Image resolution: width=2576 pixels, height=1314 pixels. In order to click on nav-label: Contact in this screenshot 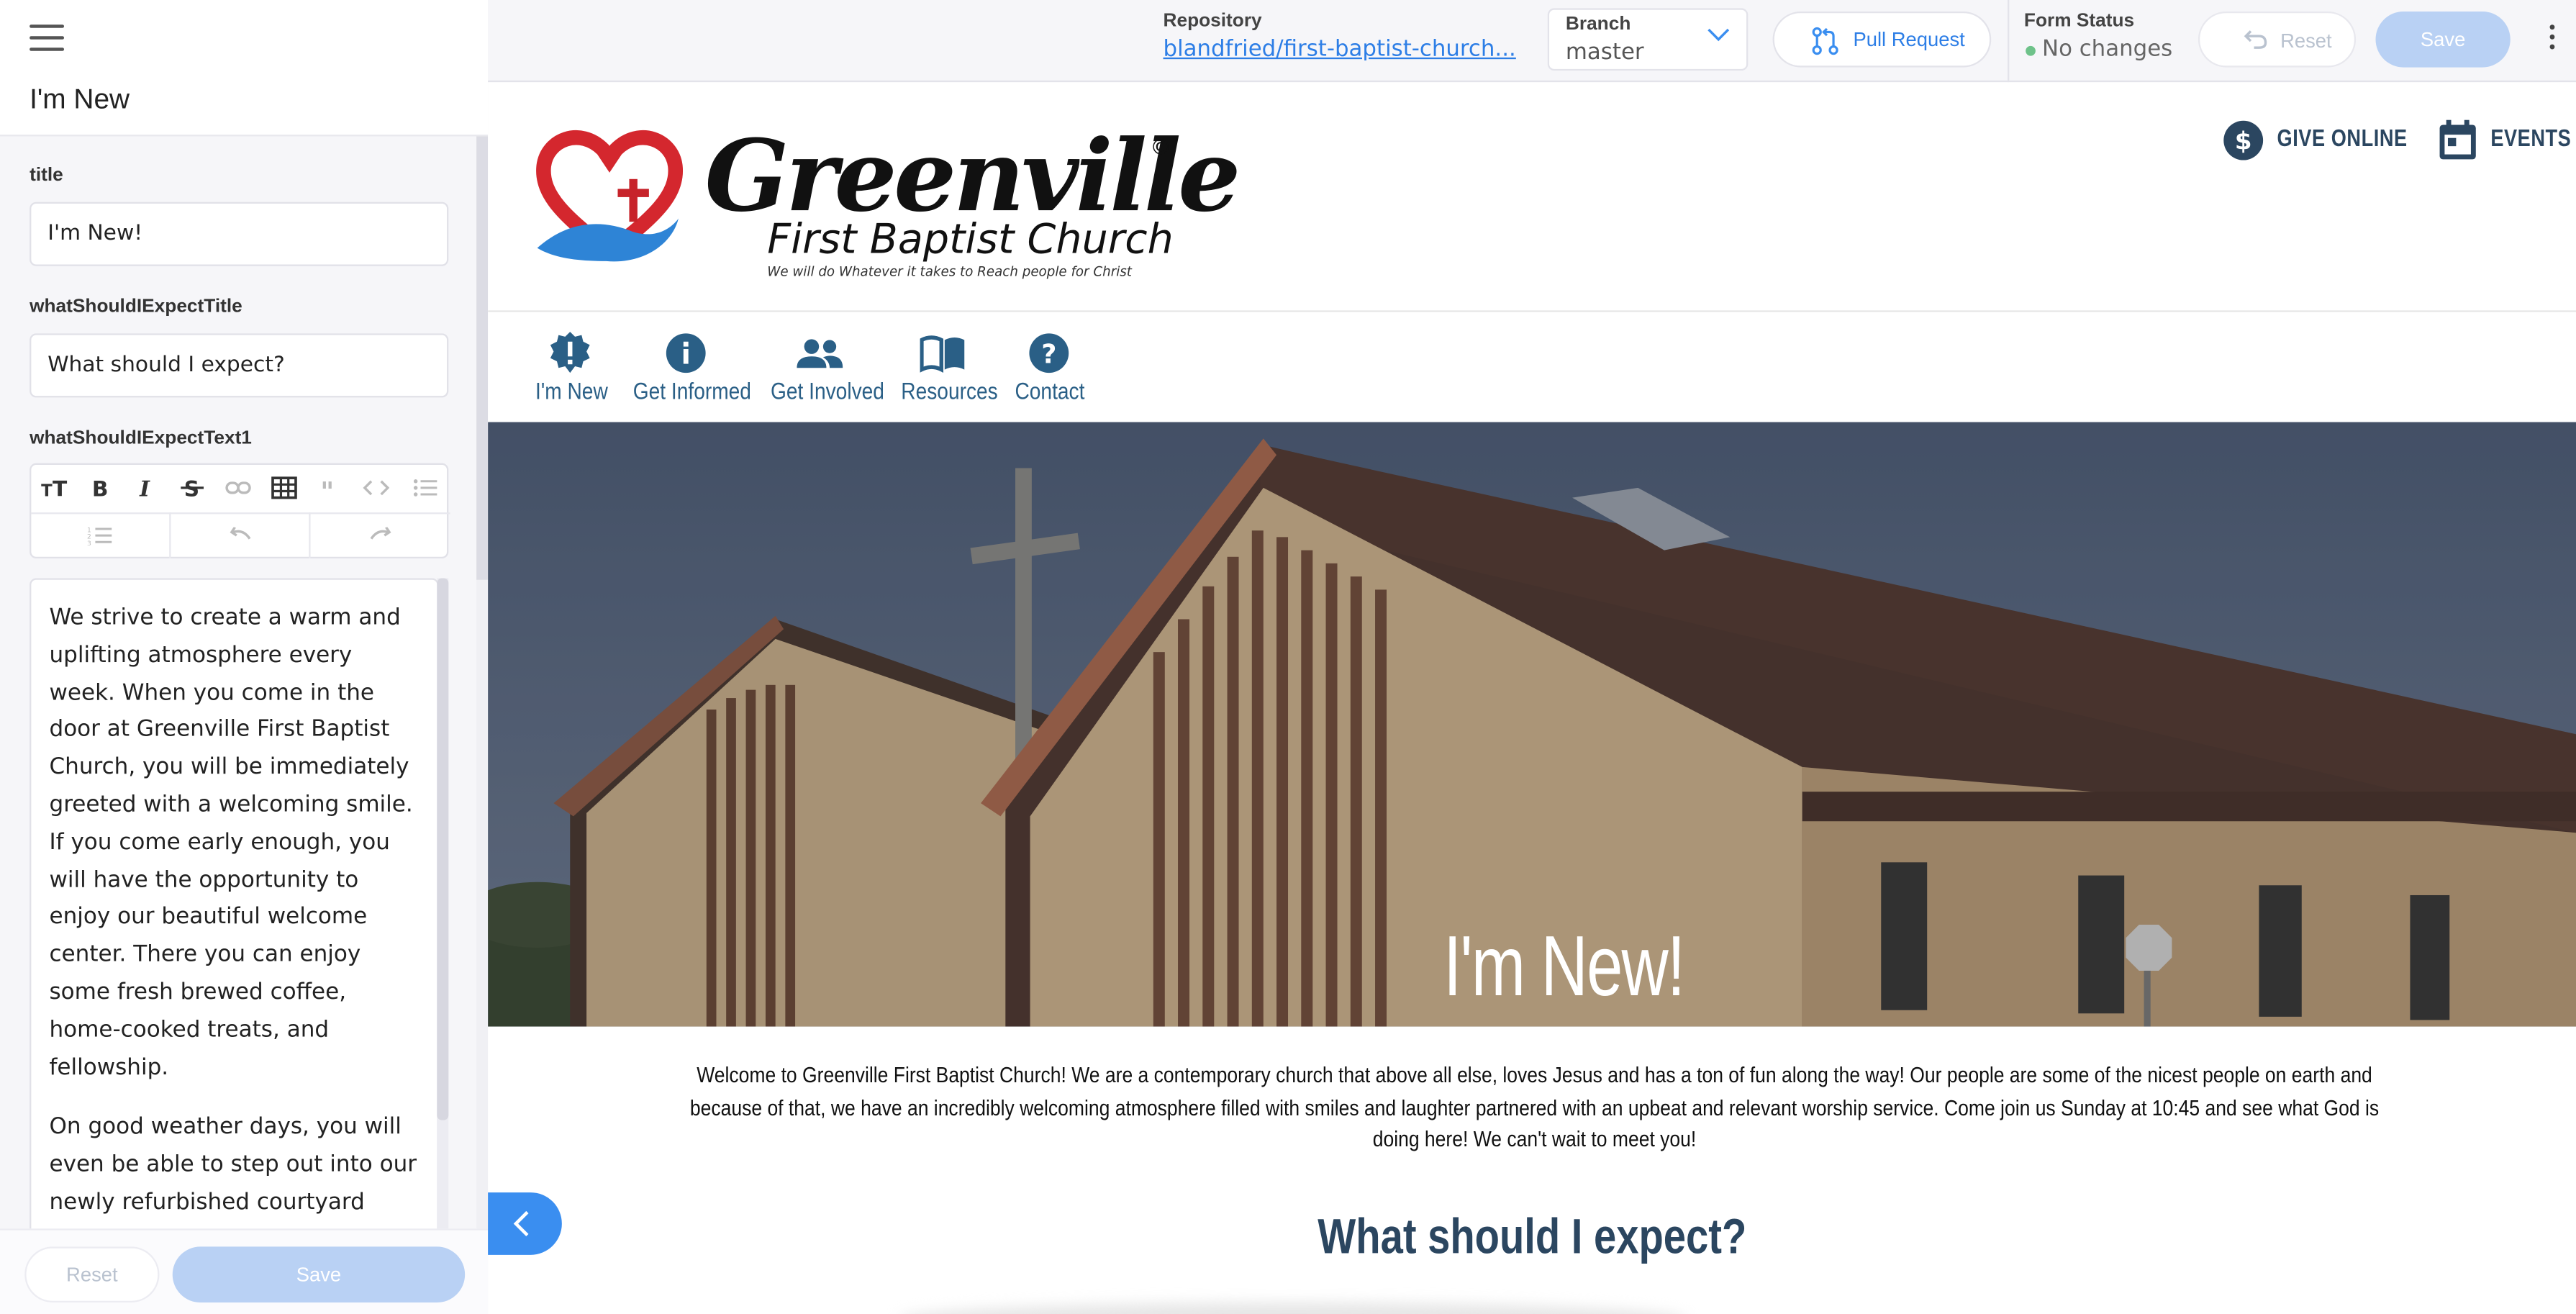, I will do `click(1050, 390)`.